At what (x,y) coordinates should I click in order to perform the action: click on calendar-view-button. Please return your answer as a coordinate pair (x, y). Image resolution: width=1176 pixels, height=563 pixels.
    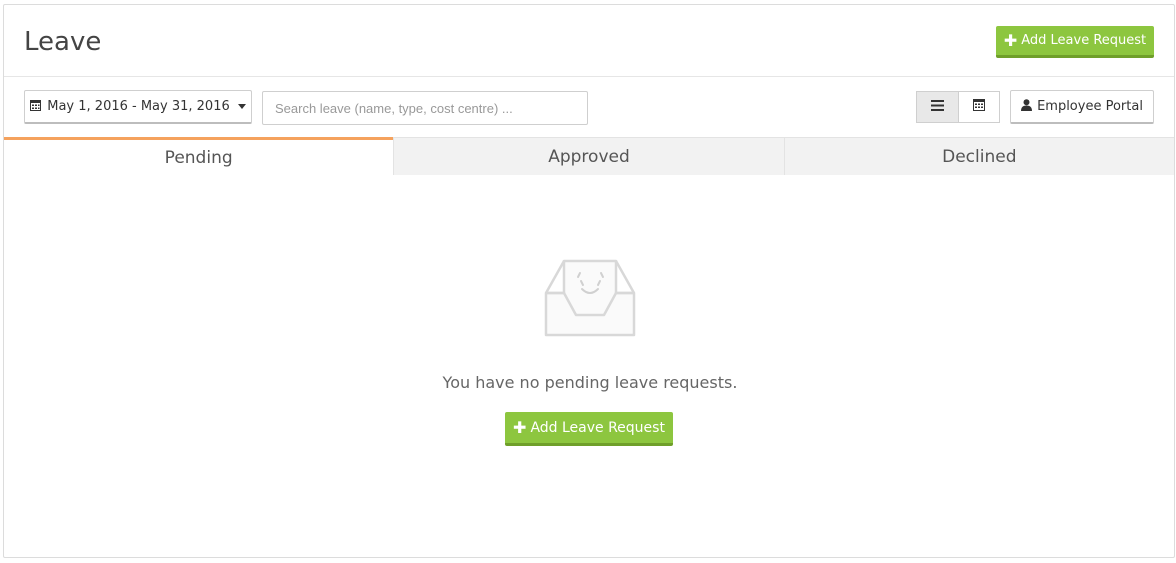
    Looking at the image, I should click on (978, 107).